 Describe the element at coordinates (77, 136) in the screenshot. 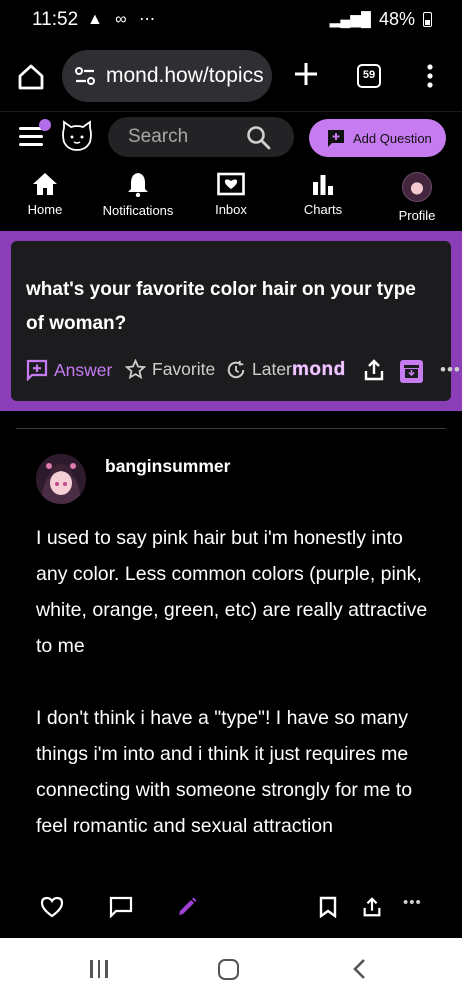

I see `mond-logo-icon` at that location.